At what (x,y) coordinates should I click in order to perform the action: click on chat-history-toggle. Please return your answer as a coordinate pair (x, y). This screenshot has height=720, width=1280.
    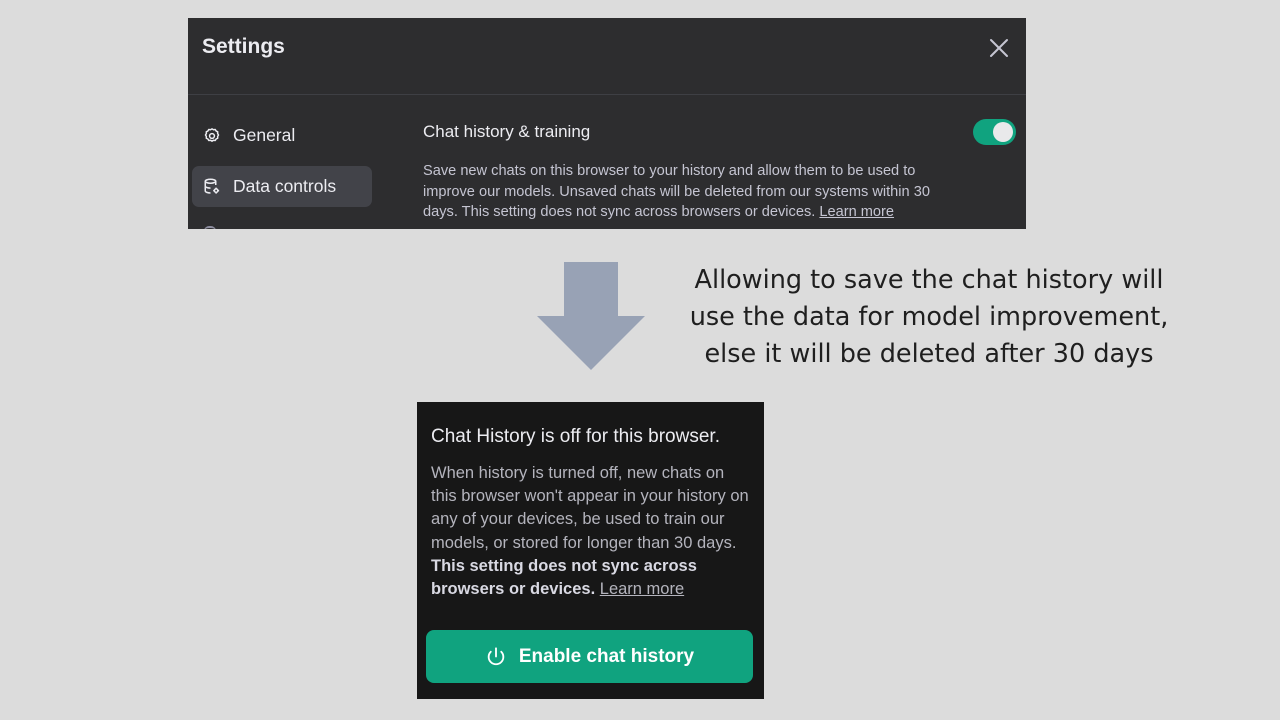
    Looking at the image, I should click on (994, 132).